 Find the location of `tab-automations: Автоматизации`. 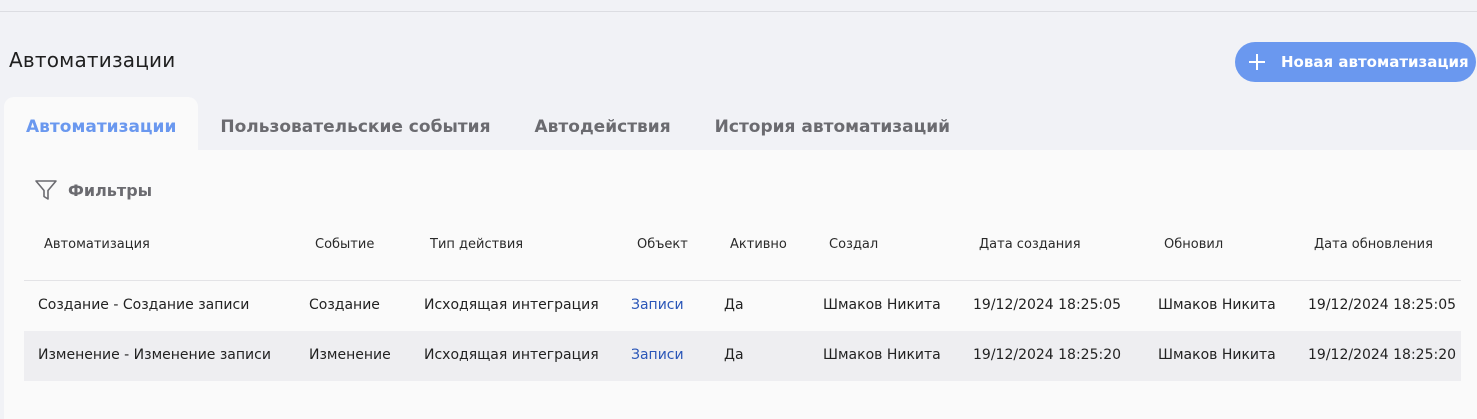

tab-automations: Автоматизации is located at coordinates (101, 123).